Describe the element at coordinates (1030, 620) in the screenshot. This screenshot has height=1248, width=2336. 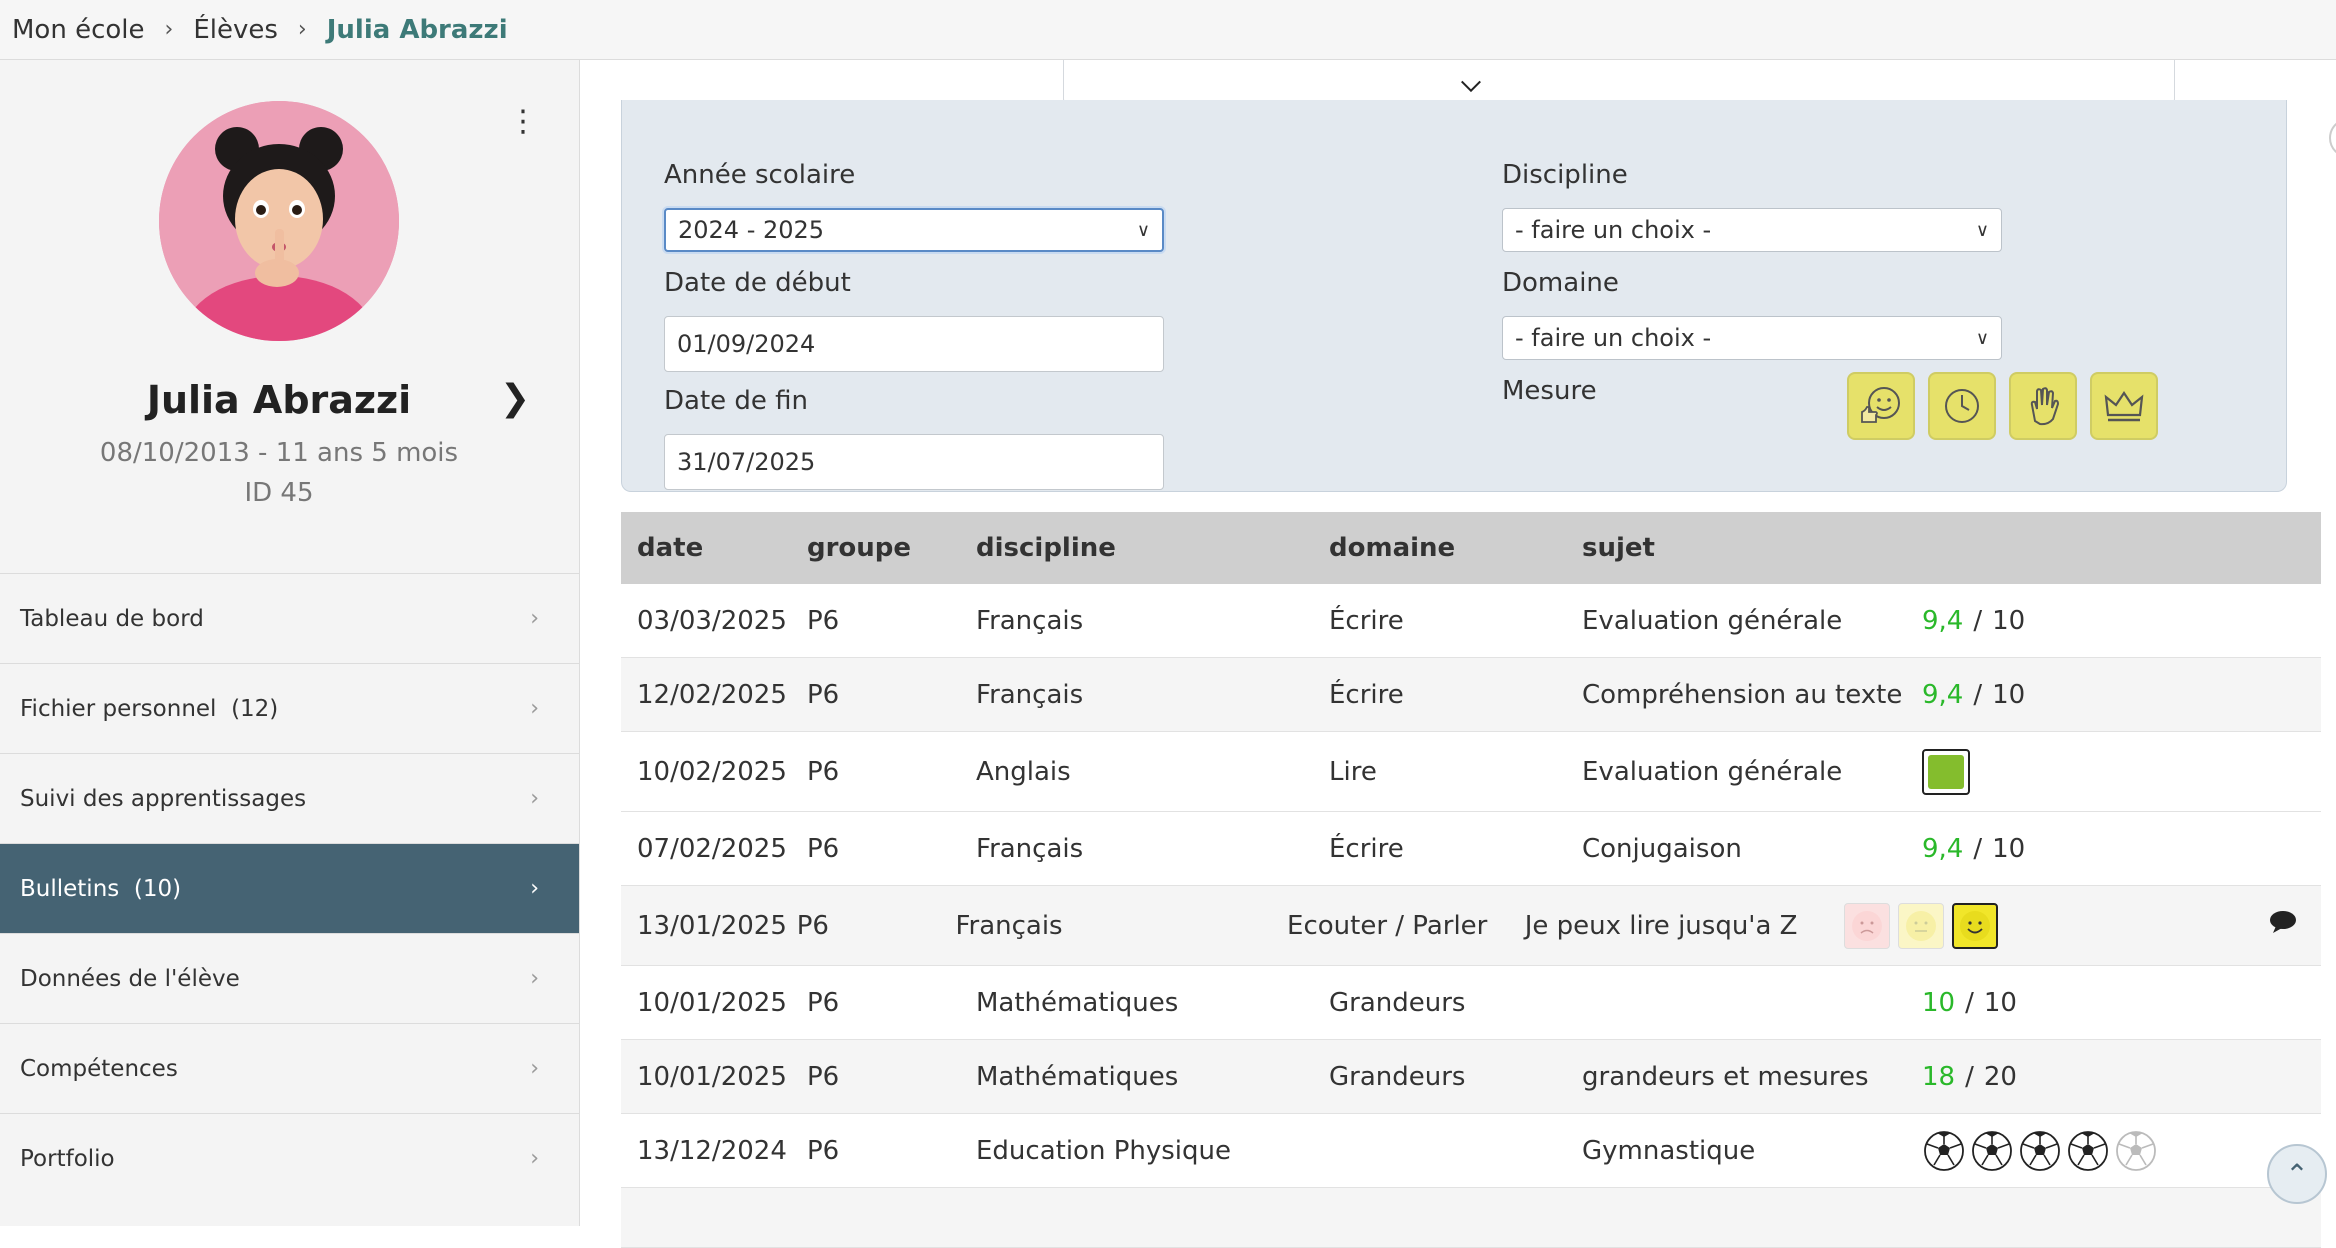
I see `cell-discipline: Français` at that location.